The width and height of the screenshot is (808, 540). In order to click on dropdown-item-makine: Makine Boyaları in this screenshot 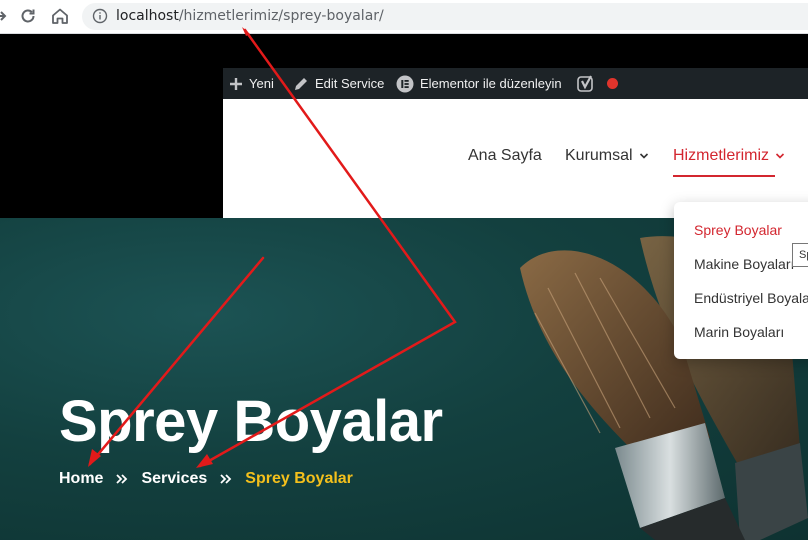, I will do `click(744, 264)`.